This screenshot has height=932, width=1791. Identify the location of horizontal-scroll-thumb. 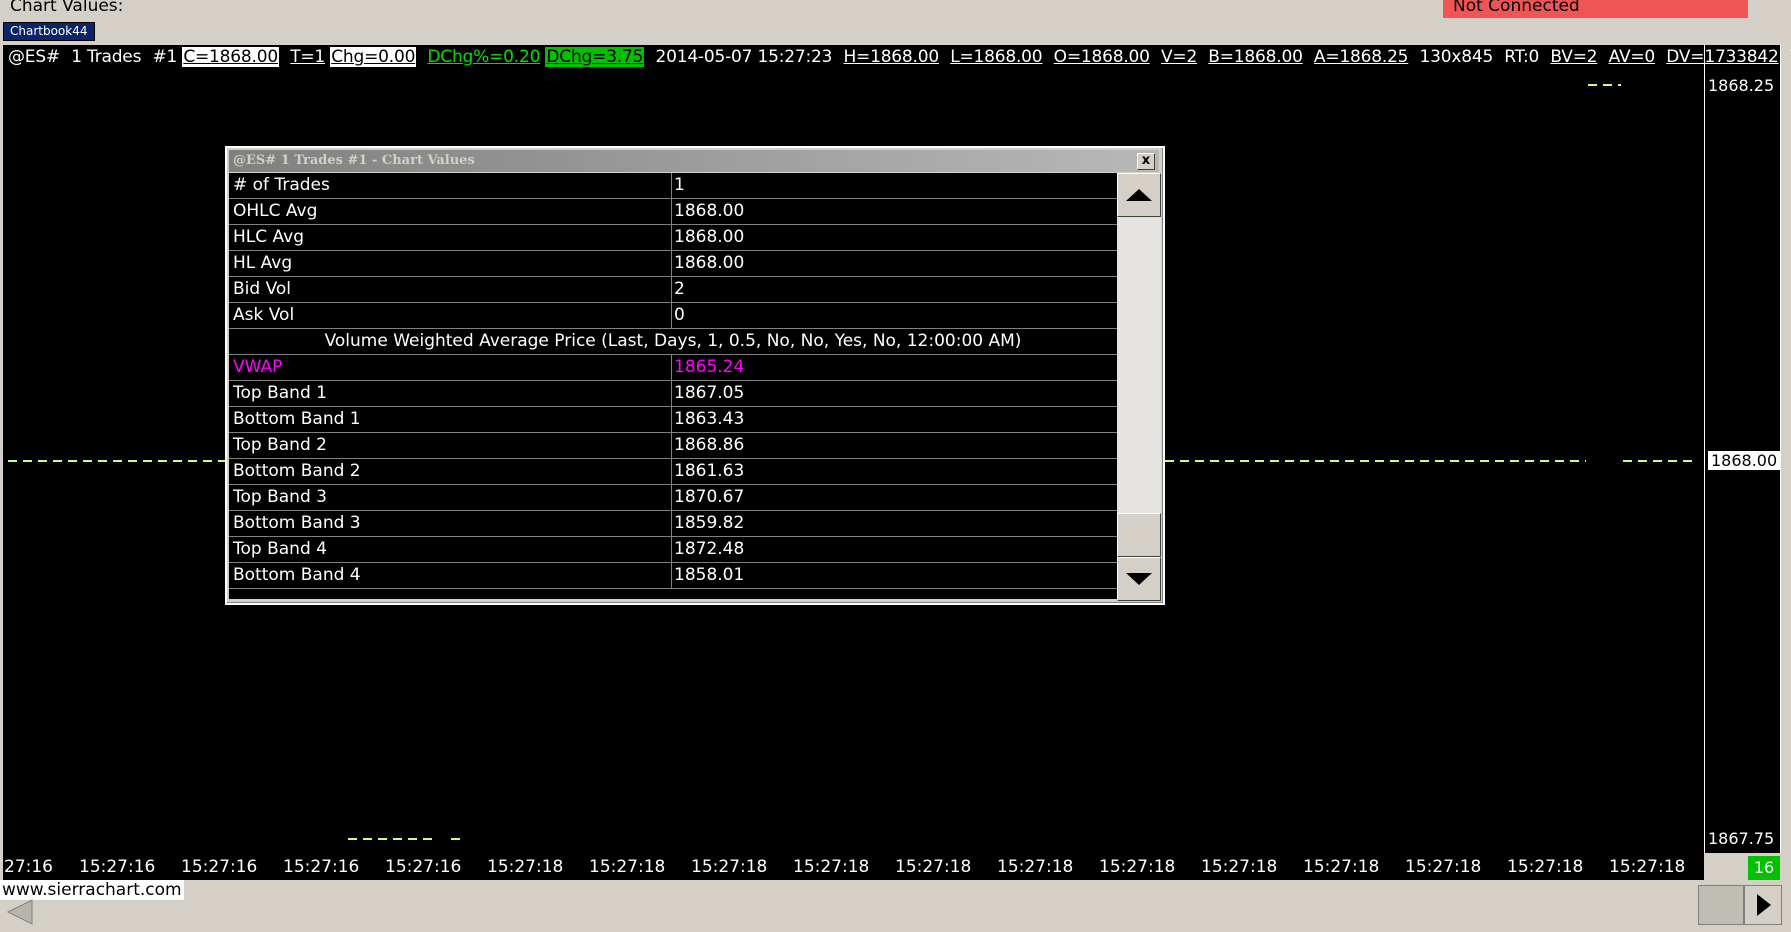
(1721, 905).